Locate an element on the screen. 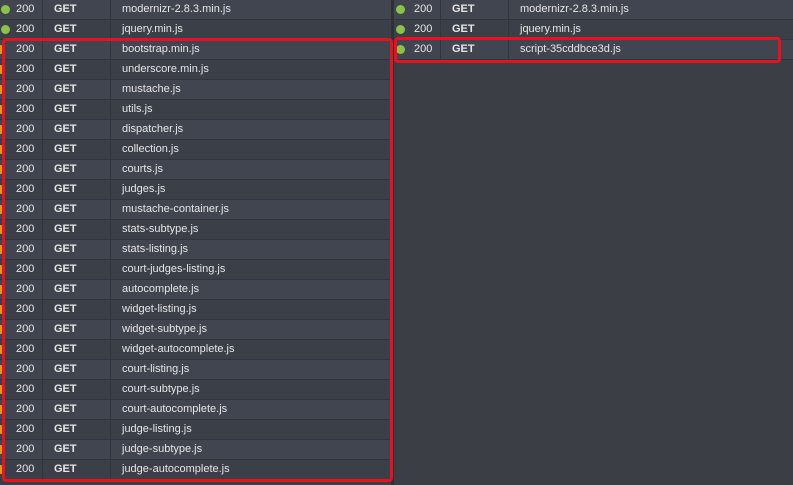 The image size is (793, 485). request-row: 200 GET court-subtype.js is located at coordinates (195, 390).